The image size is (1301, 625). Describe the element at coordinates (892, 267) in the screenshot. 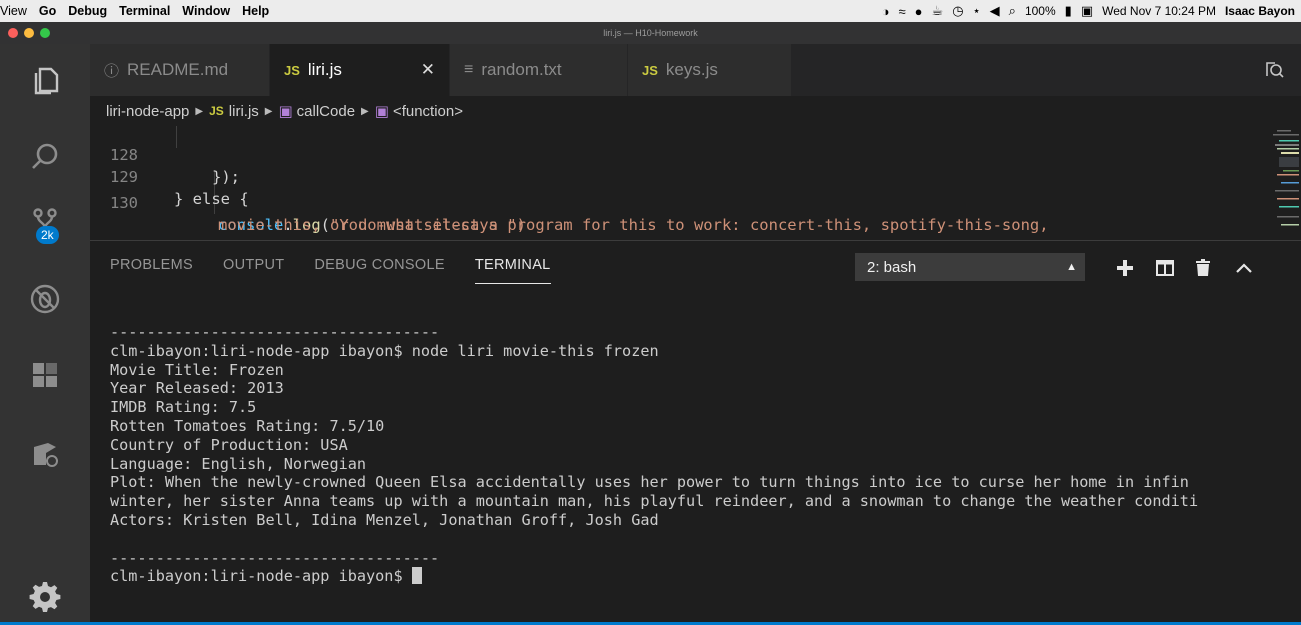

I see `terminal-select-value: 2: bash` at that location.